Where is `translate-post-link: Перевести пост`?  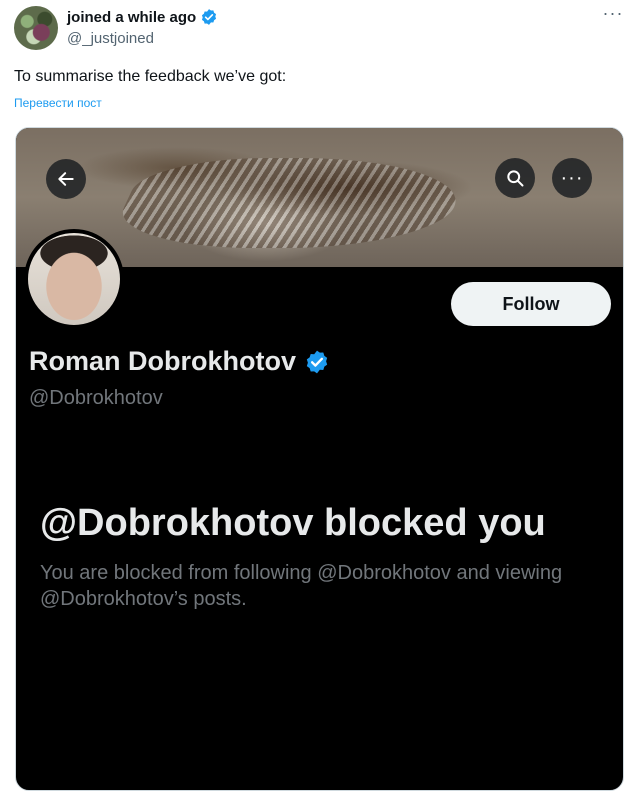 translate-post-link: Перевести пост is located at coordinates (58, 103).